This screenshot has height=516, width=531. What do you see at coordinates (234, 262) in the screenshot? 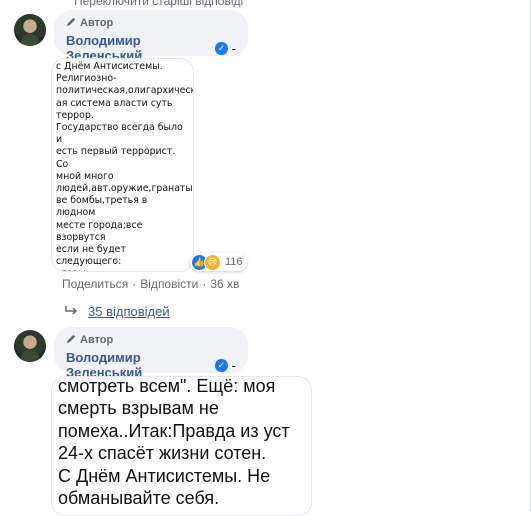
I see `reaction-count: 116` at bounding box center [234, 262].